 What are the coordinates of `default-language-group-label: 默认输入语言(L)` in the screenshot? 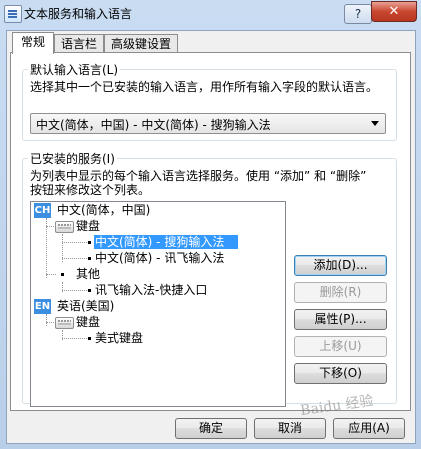 It's located at (74, 69).